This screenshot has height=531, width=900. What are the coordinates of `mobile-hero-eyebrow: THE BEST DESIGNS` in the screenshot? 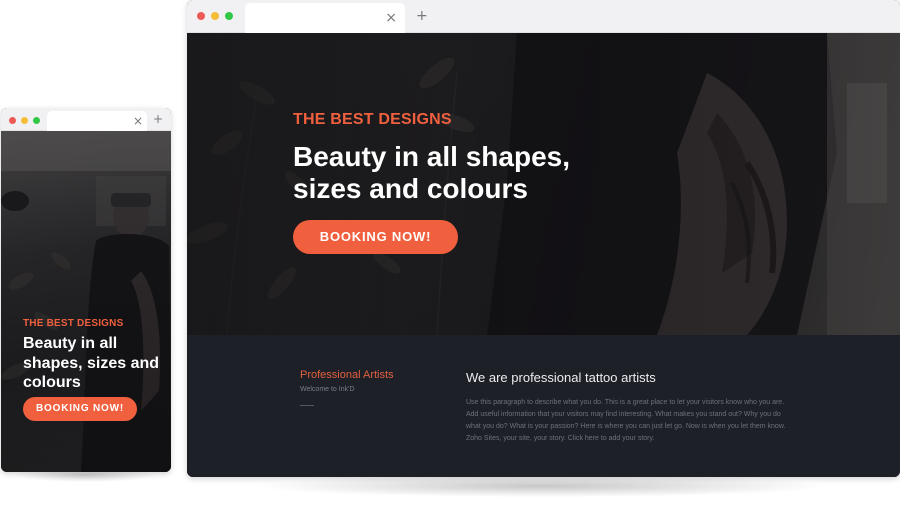 It's located at (73, 323).